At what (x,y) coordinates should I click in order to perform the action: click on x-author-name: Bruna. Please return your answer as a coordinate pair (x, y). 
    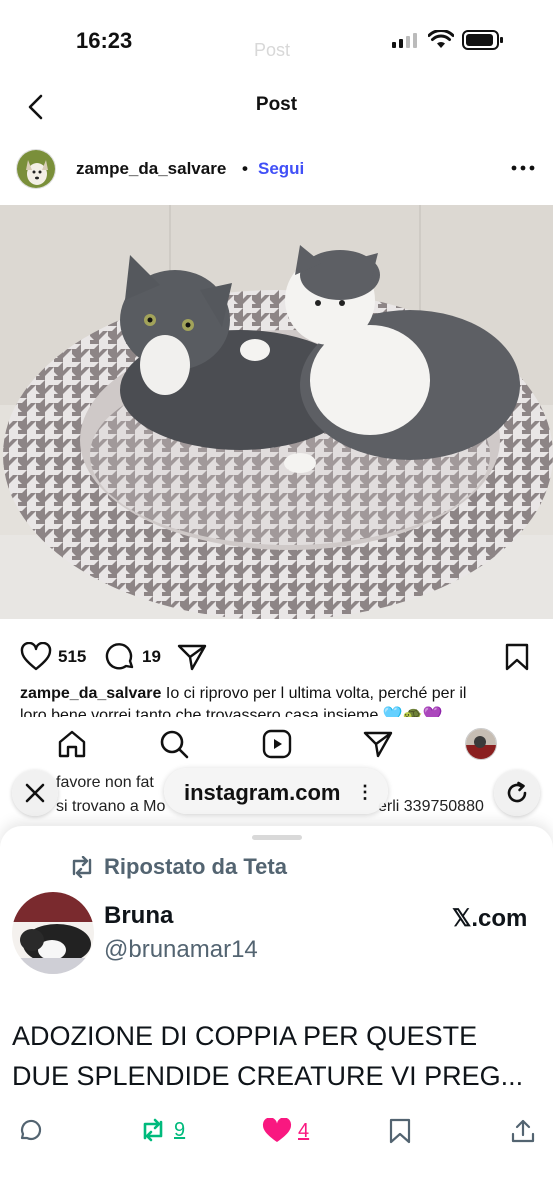
    Looking at the image, I should click on (138, 916).